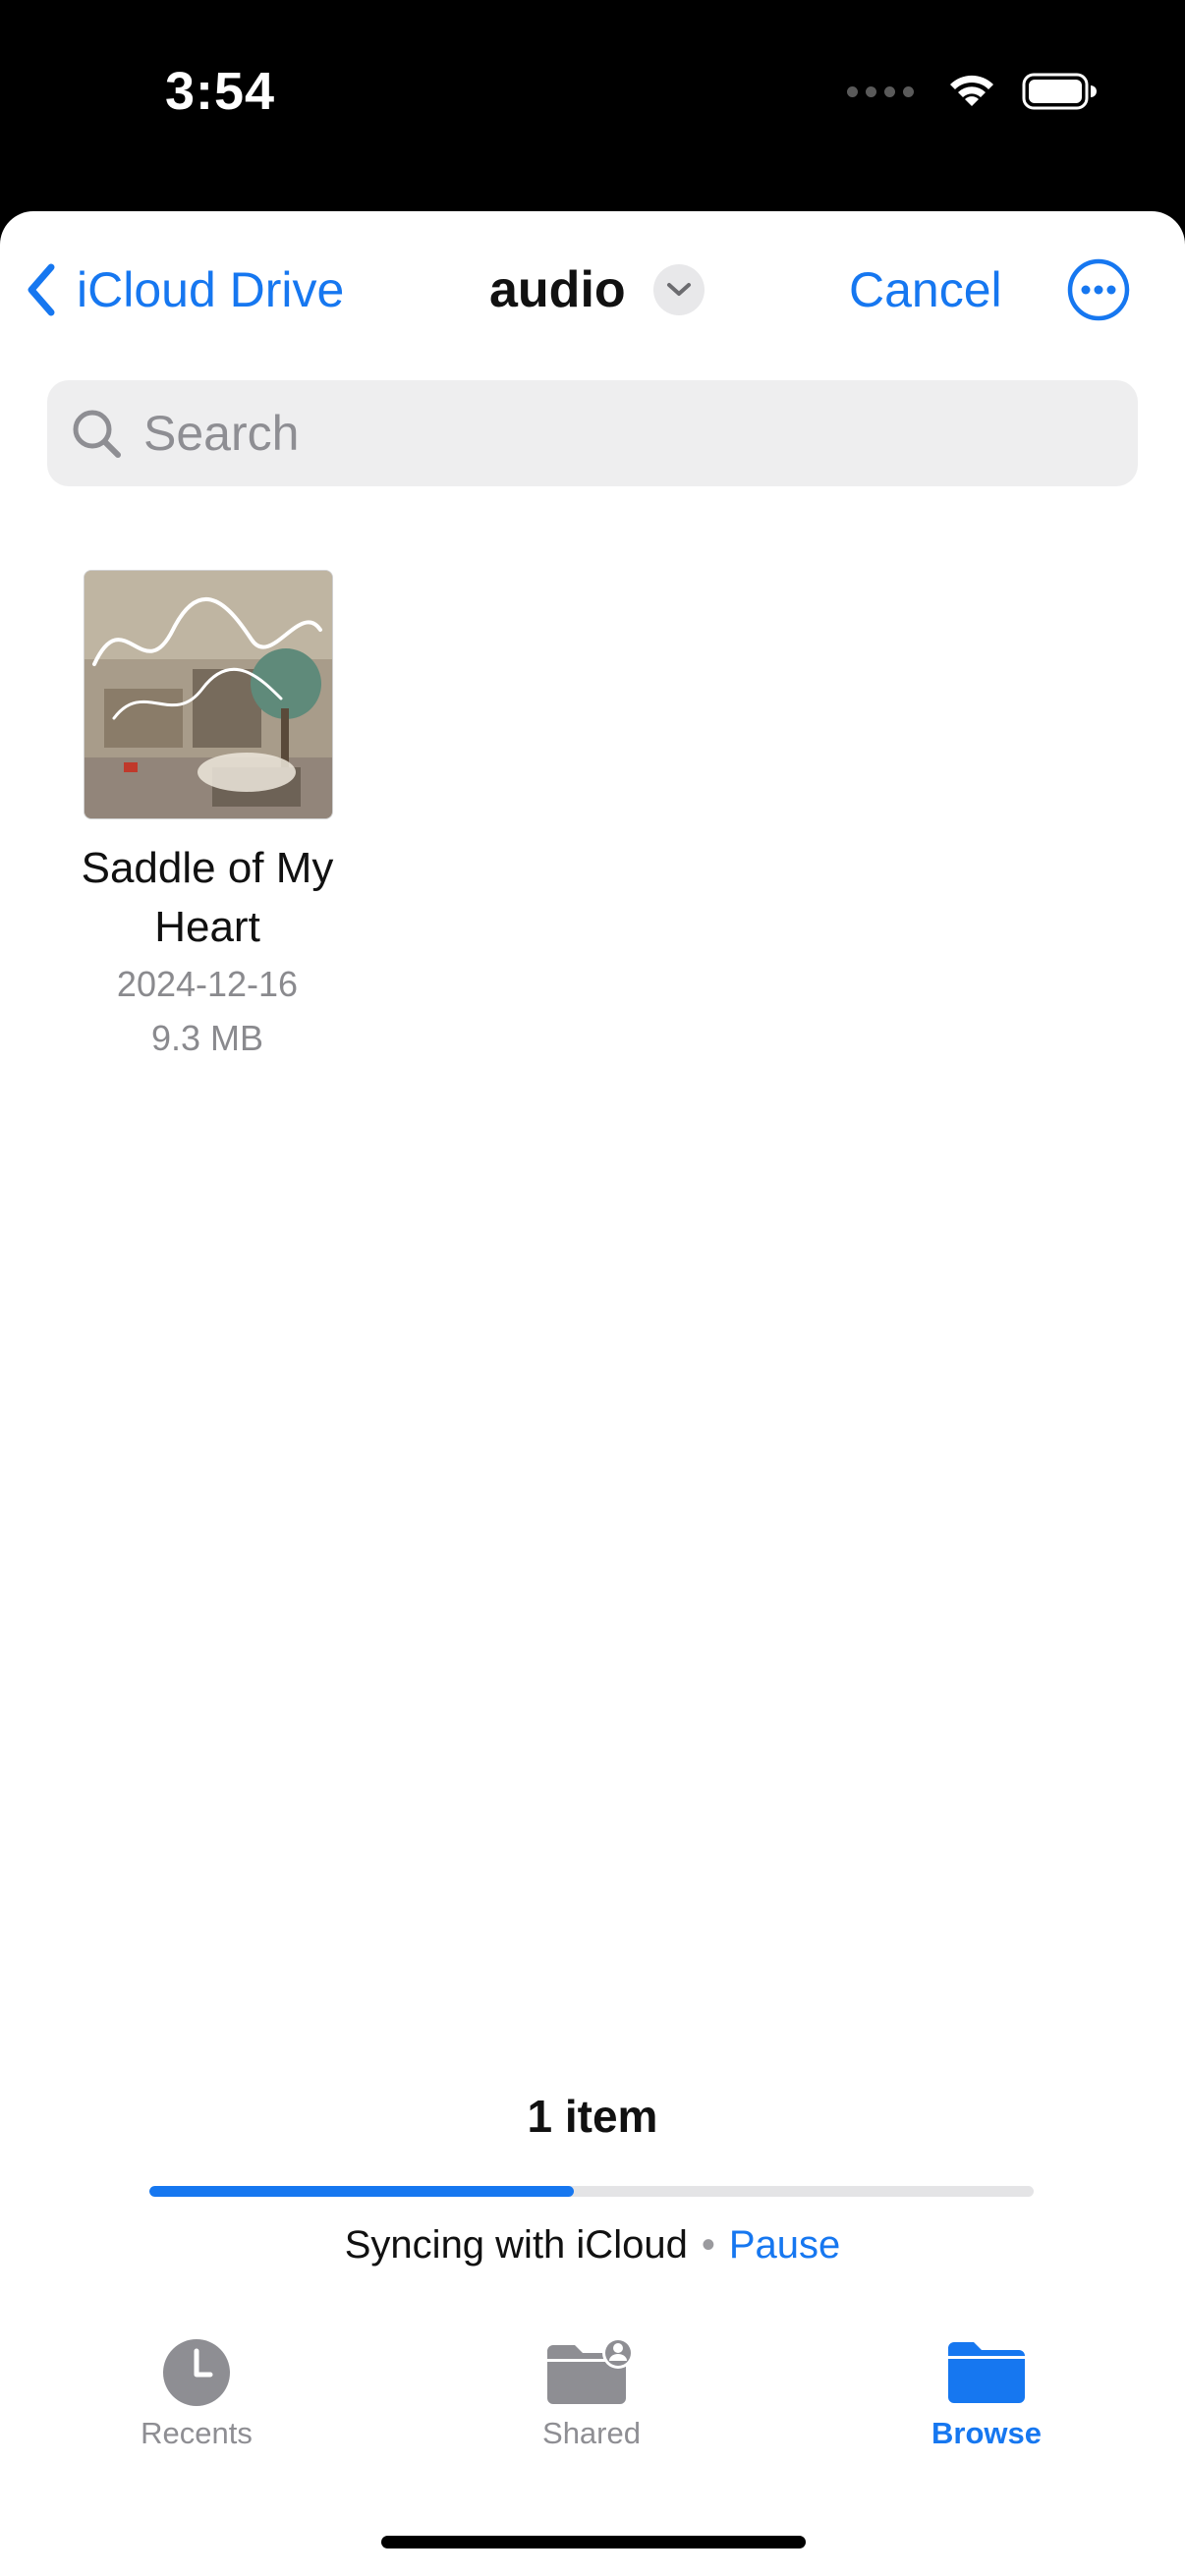 Image resolution: width=1185 pixels, height=2576 pixels. I want to click on file-item: Saddle of My Heart 2024-12-16 9.3 MB, so click(208, 817).